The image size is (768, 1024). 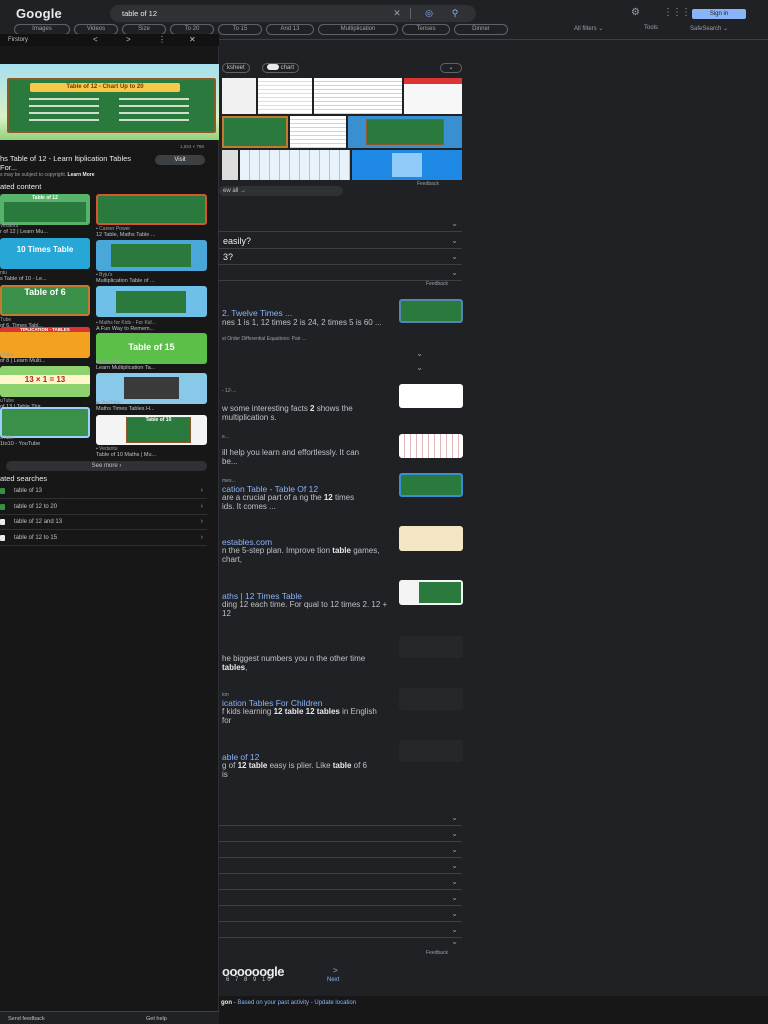 What do you see at coordinates (45, 444) in the screenshot?
I see `related-caption: 1to10 - YouTube` at bounding box center [45, 444].